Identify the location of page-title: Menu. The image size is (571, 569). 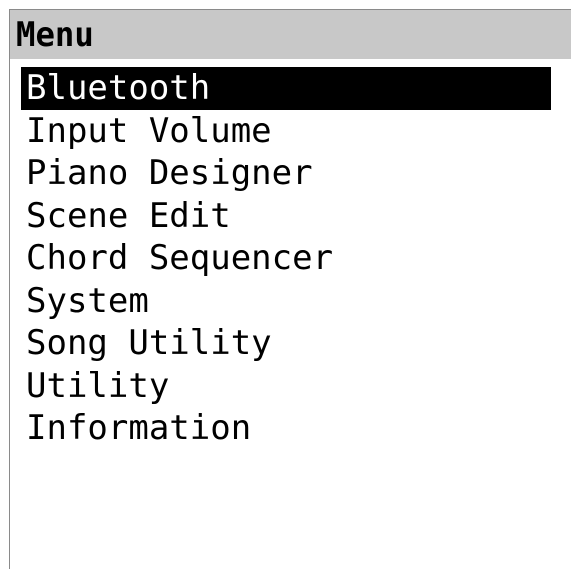
(55, 34).